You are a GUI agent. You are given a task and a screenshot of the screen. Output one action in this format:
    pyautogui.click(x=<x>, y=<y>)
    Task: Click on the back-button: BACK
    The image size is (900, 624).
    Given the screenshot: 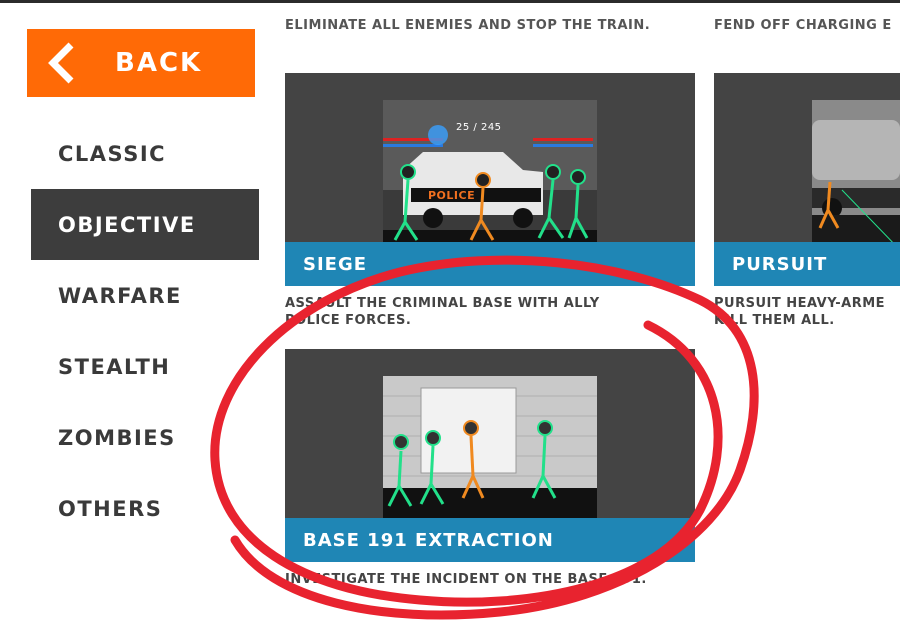 What is the action you would take?
    pyautogui.click(x=141, y=63)
    